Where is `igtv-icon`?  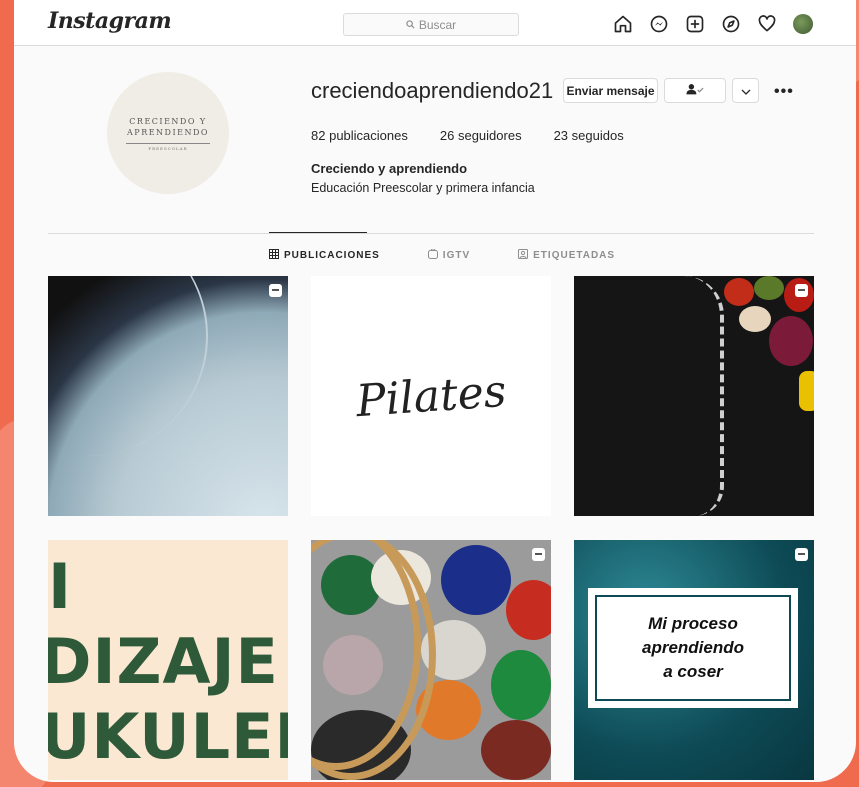
igtv-icon is located at coordinates (432, 255).